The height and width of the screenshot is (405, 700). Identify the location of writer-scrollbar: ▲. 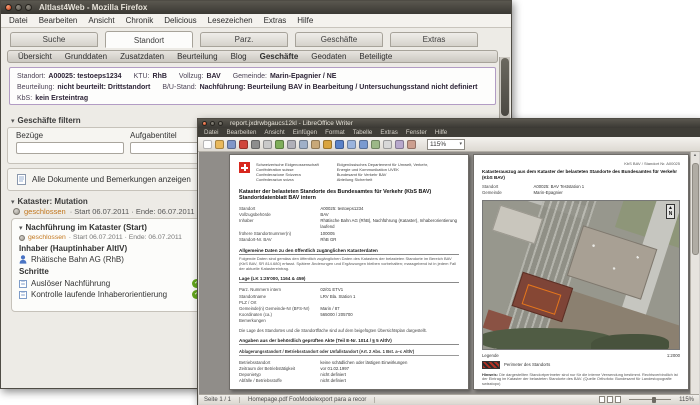
(694, 273).